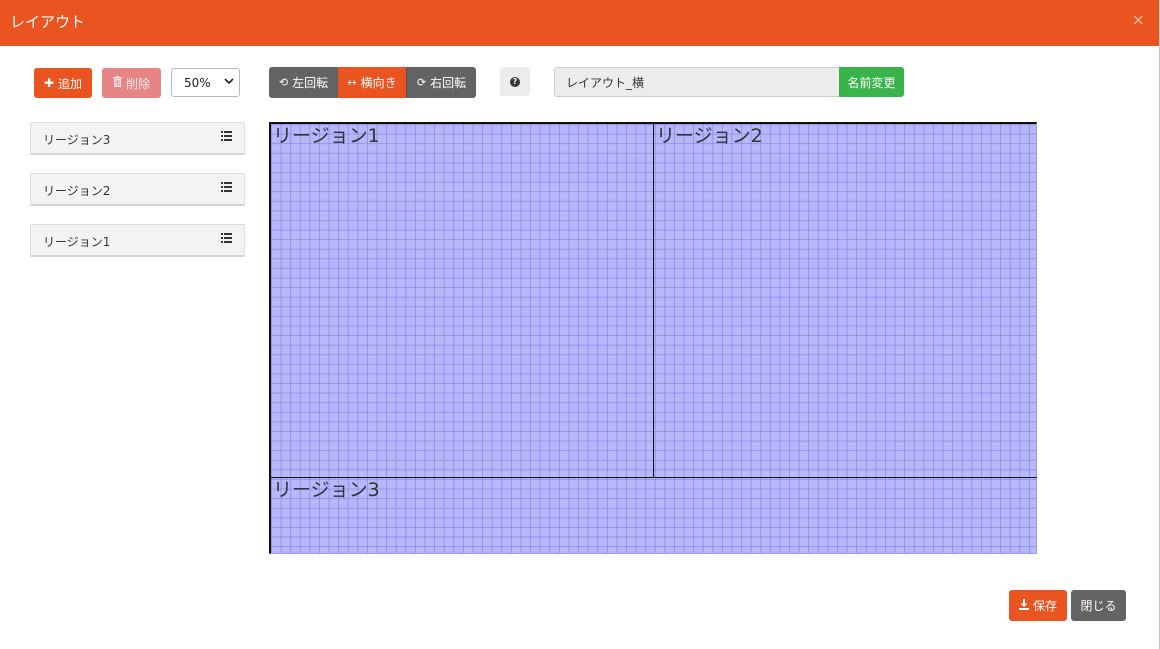  I want to click on add-label: 追加, so click(70, 83).